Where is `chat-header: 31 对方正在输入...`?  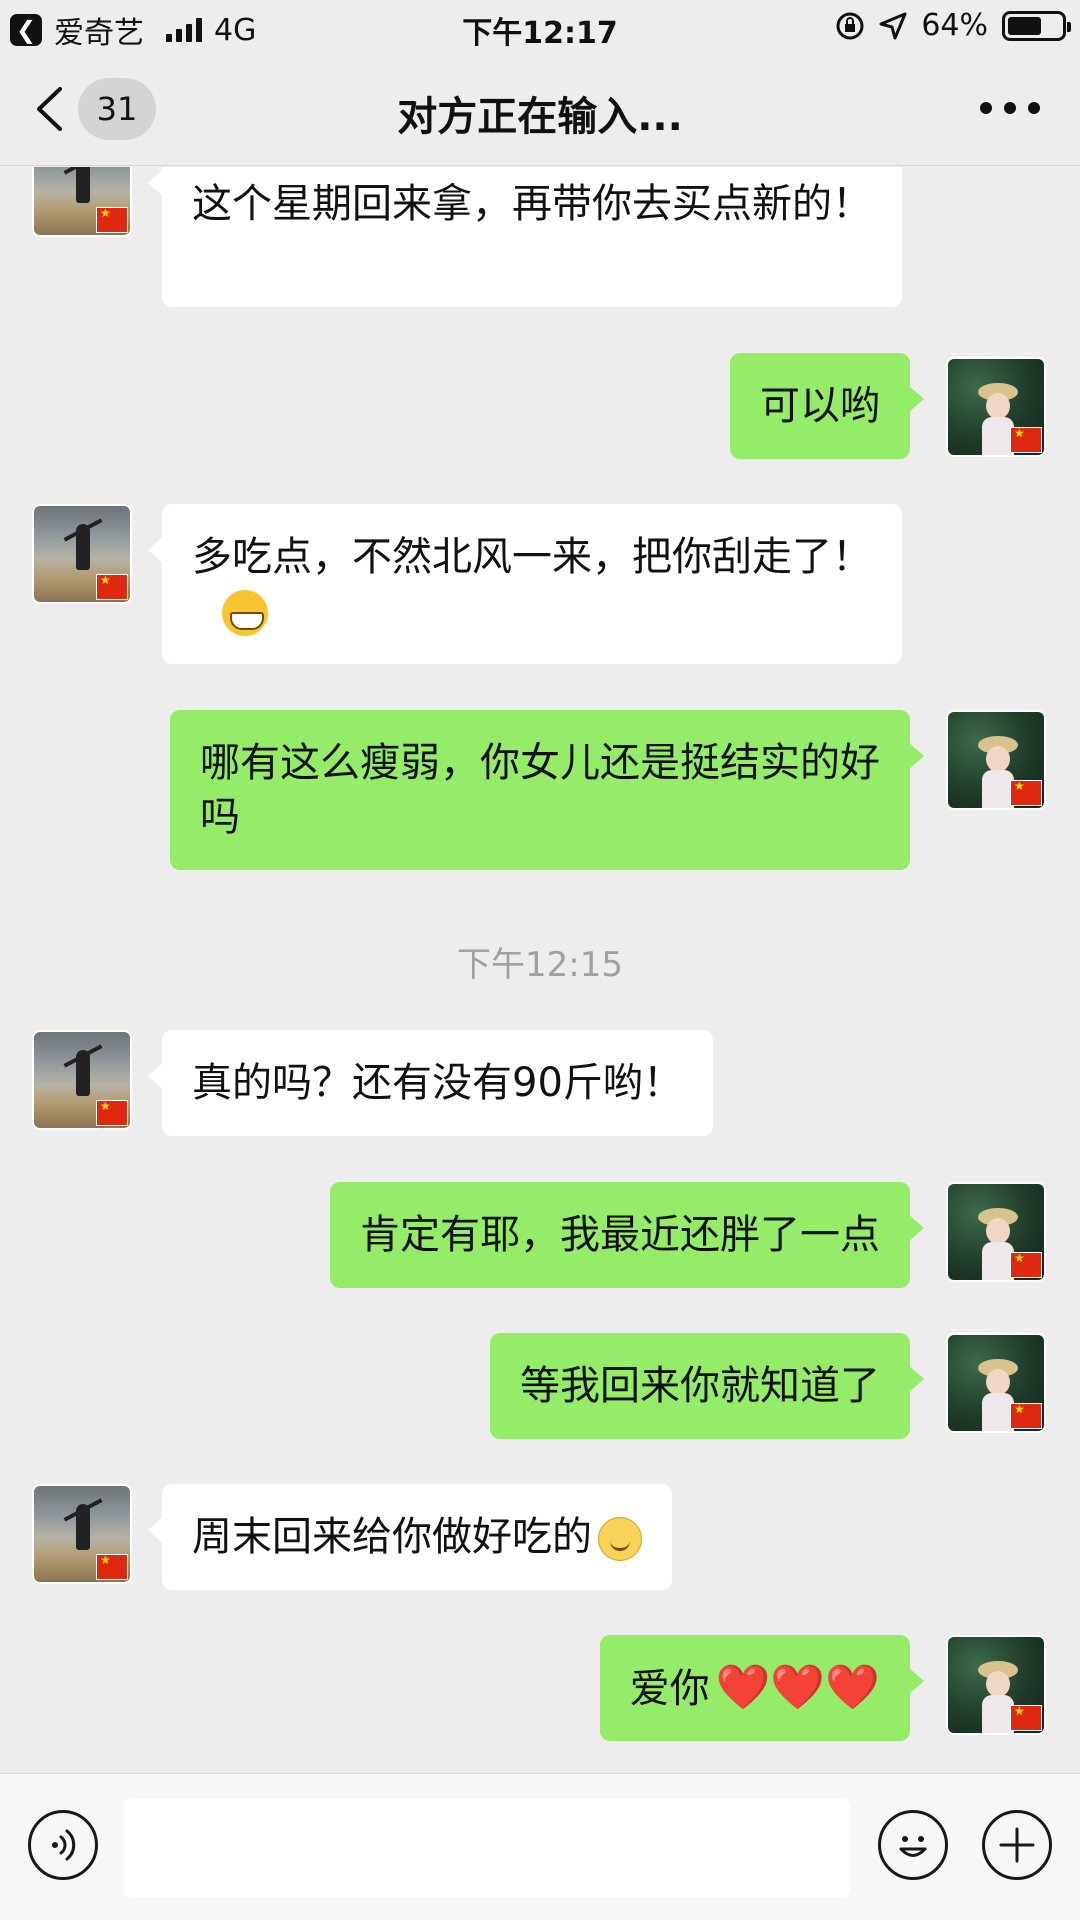 chat-header: 31 对方正在输入... is located at coordinates (540, 110).